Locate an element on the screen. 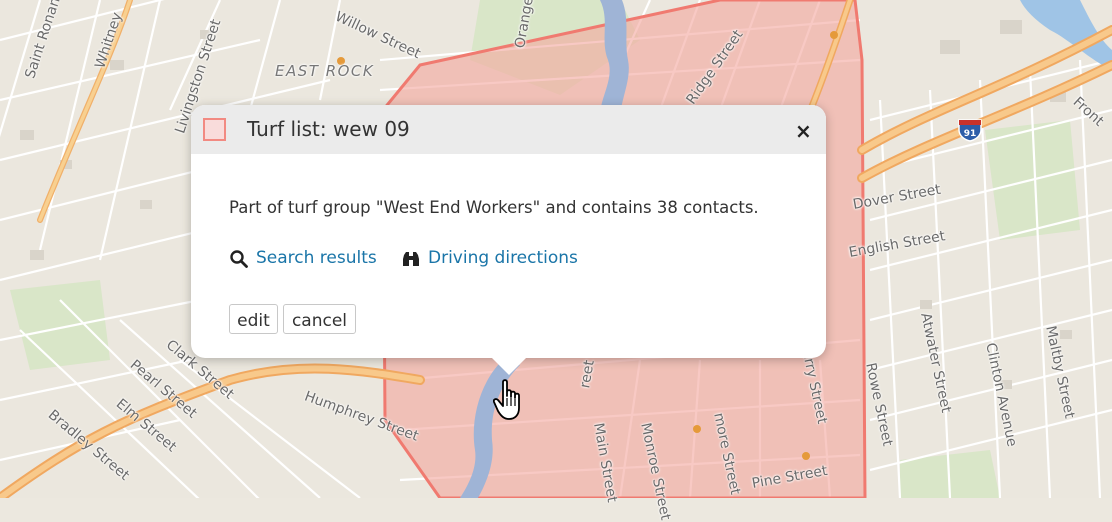 Image resolution: width=1112 pixels, height=522 pixels. driving-directions-link: Driving directions is located at coordinates (503, 258).